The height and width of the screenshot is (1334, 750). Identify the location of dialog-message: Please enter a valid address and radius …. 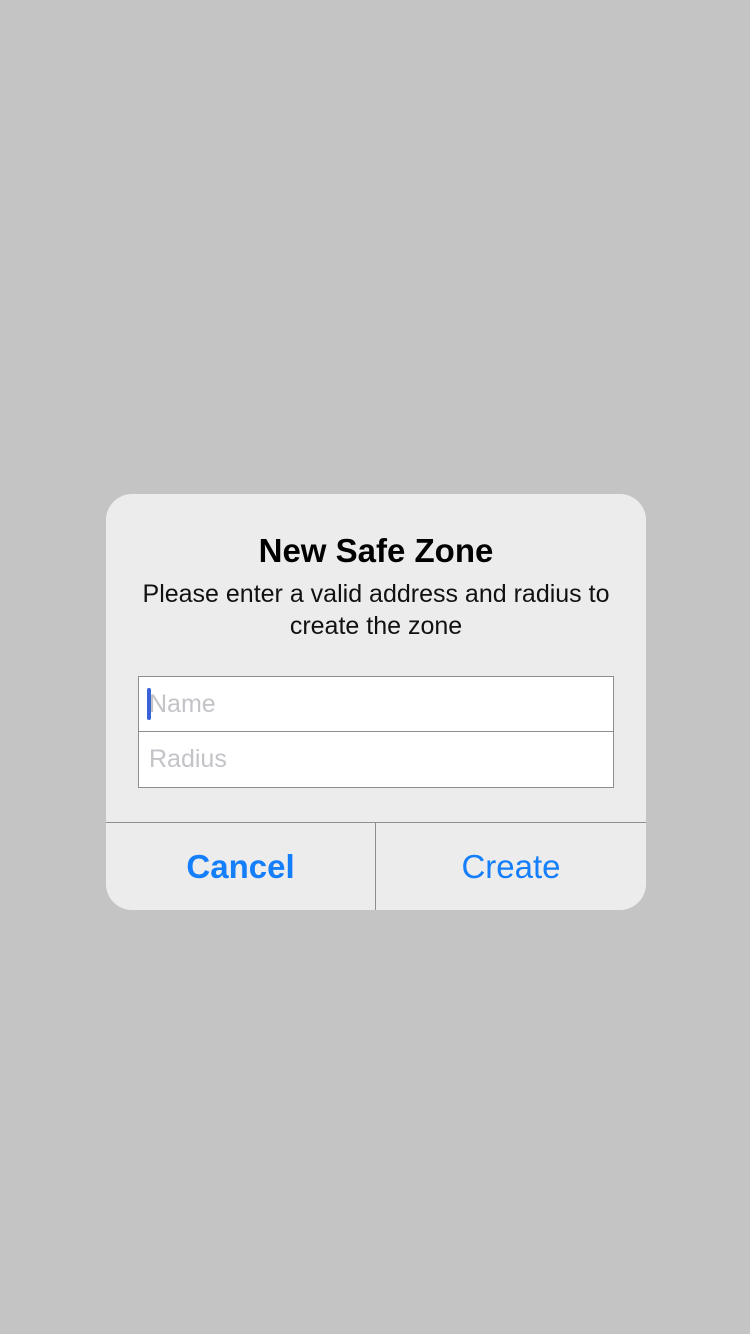
(376, 610).